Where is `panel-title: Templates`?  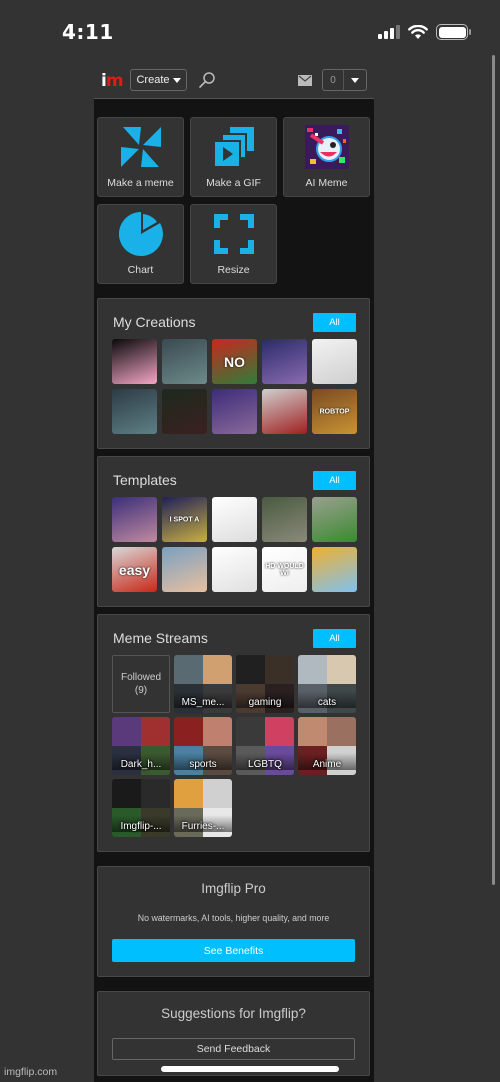 panel-title: Templates is located at coordinates (145, 480).